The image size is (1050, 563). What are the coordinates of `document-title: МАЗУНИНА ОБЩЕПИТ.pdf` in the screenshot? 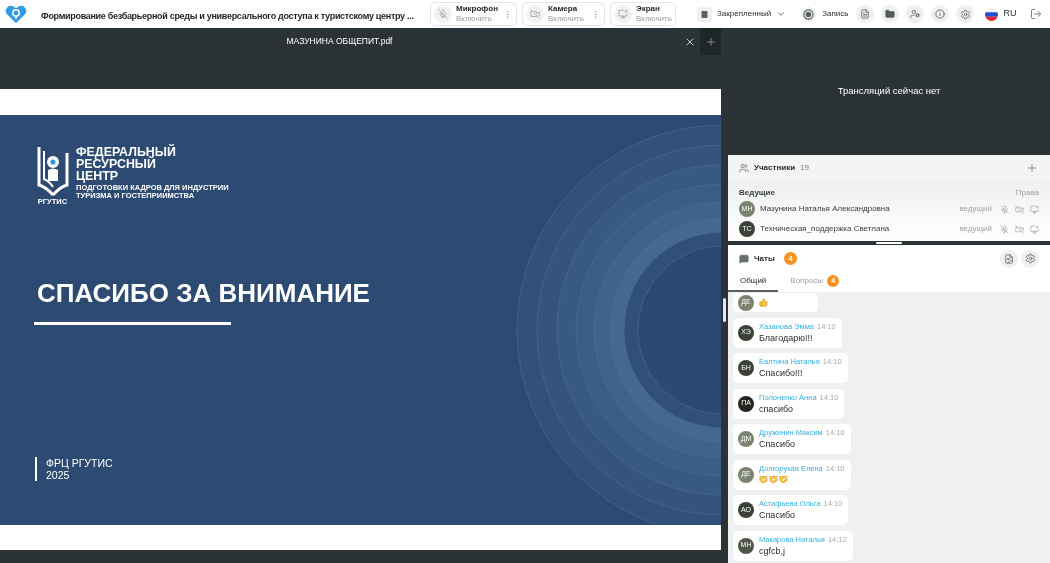 It's located at (339, 41).